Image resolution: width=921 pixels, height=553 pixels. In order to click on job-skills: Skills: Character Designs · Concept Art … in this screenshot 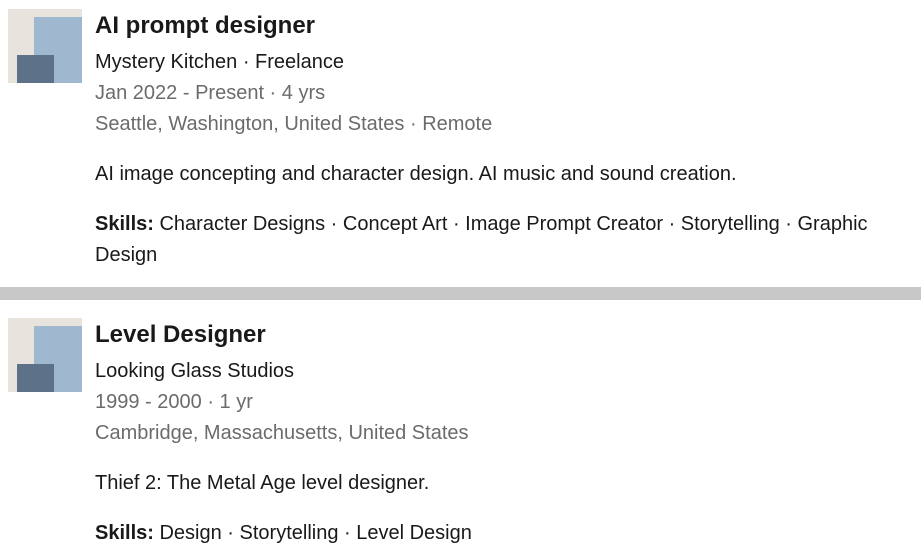, I will do `click(508, 240)`.